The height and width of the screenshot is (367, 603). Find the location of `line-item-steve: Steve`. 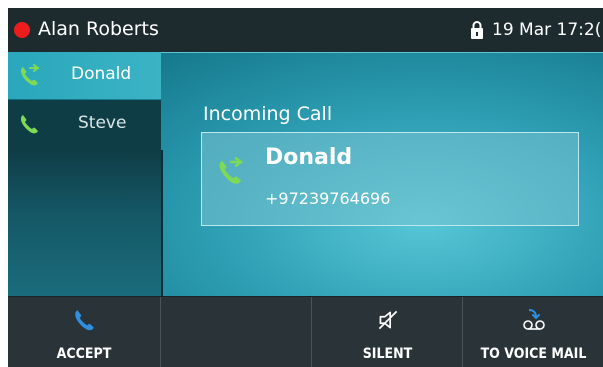

line-item-steve: Steve is located at coordinates (84, 125).